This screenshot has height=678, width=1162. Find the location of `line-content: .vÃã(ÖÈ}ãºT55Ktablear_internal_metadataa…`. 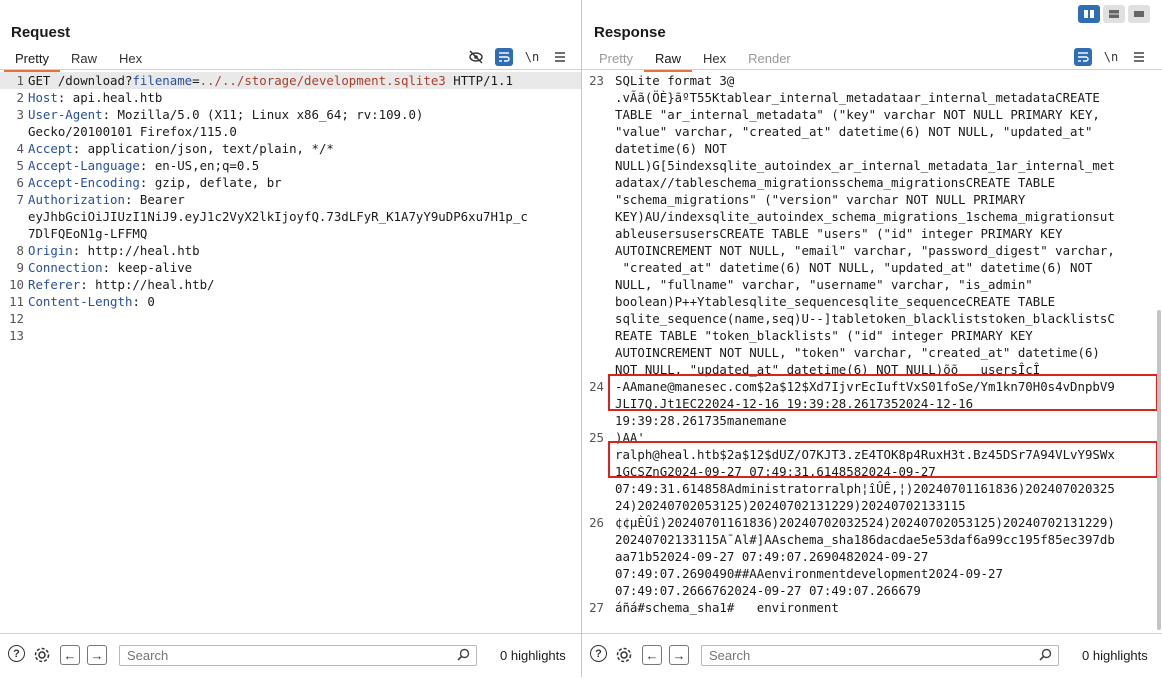

line-content: .vÃã(ÖÈ}ãºT55Ktablear_internal_metadataa… is located at coordinates (857, 97).